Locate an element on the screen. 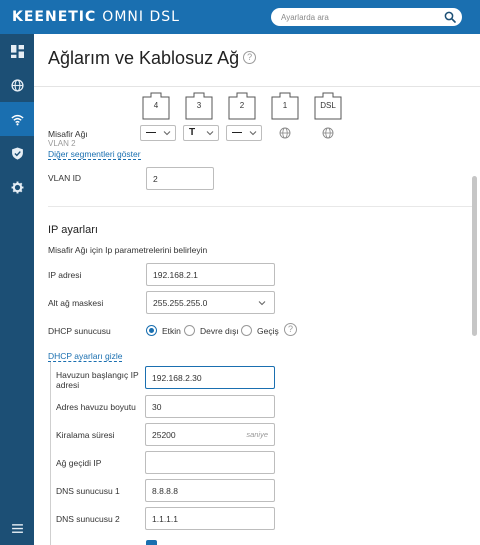  port-4: 4 is located at coordinates (156, 106).